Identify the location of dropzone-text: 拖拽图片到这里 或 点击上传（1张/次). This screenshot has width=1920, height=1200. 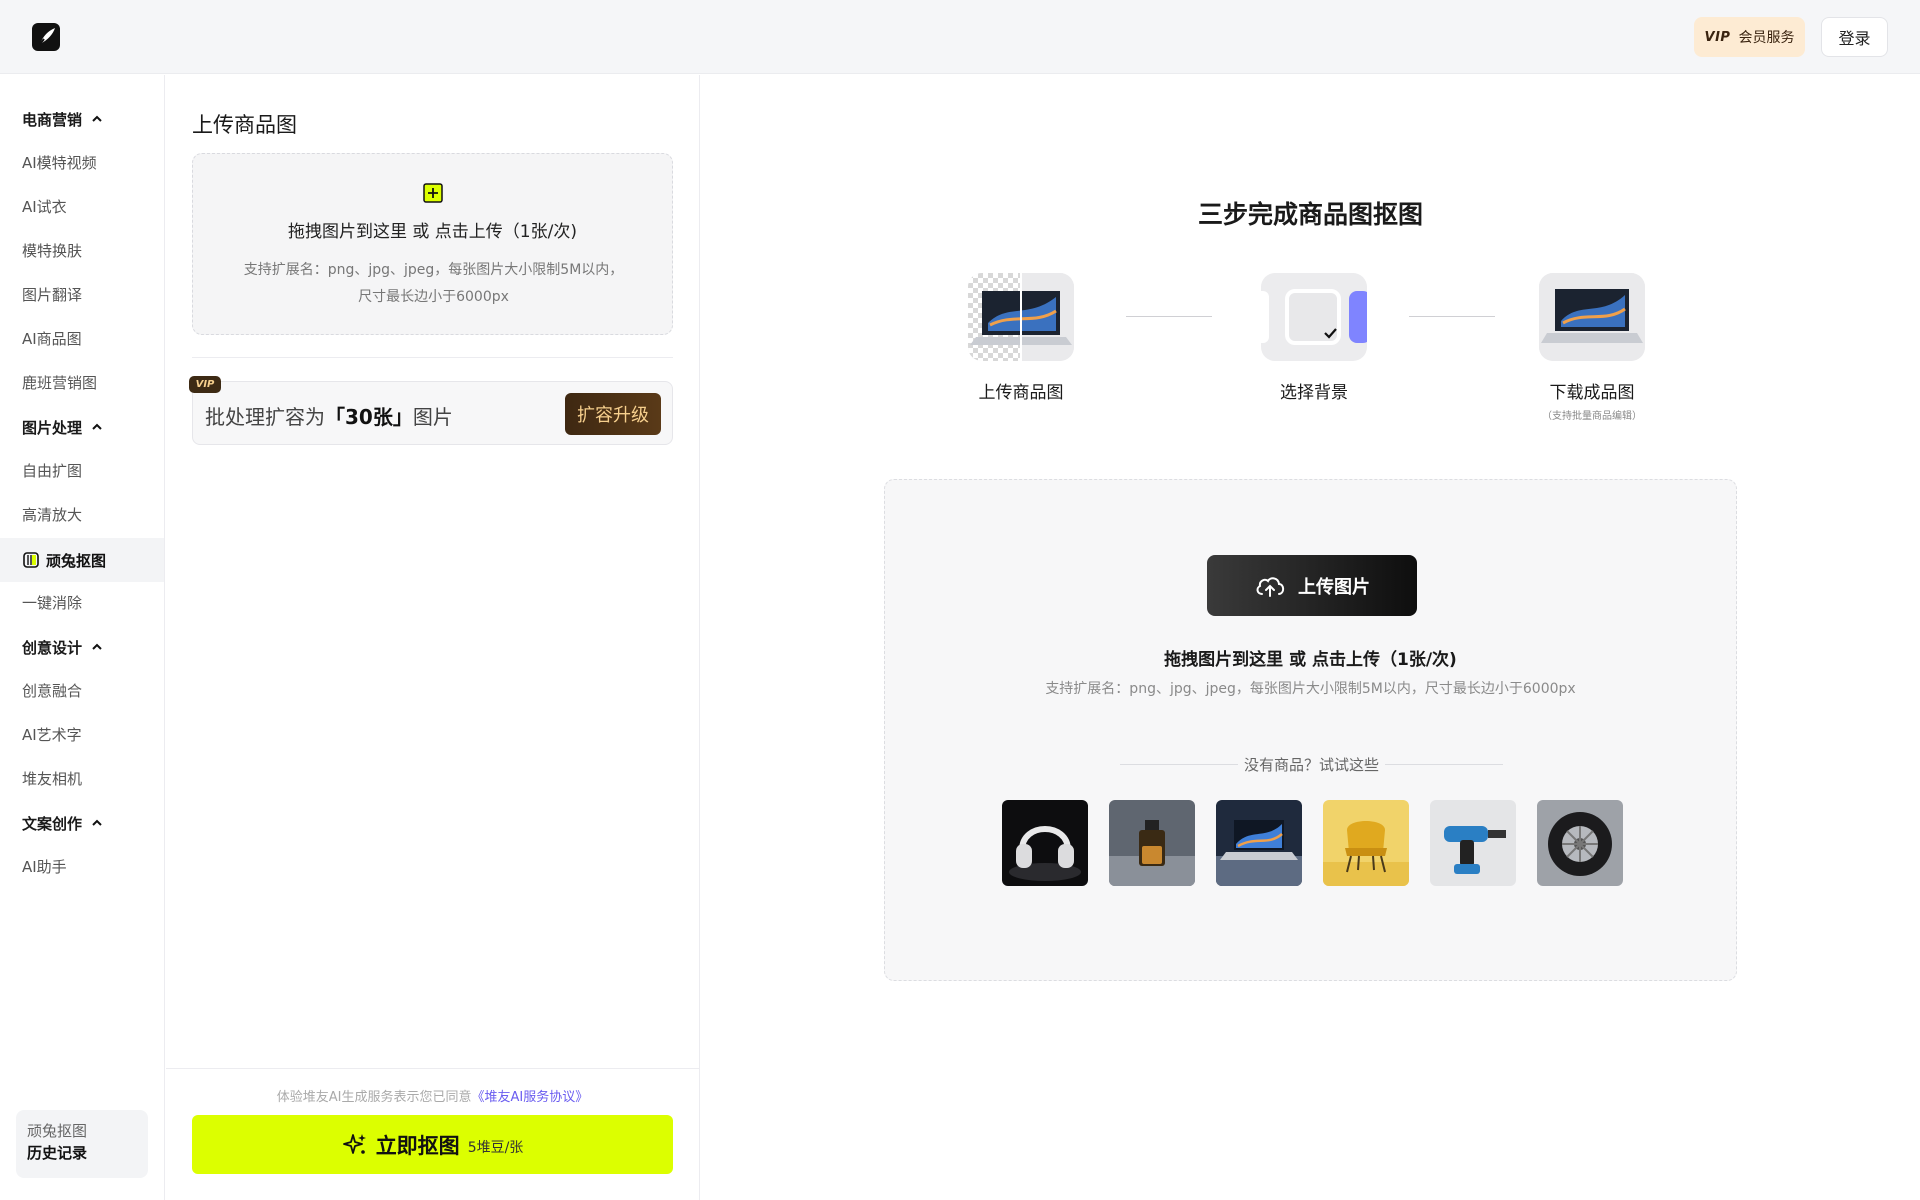
(432, 232).